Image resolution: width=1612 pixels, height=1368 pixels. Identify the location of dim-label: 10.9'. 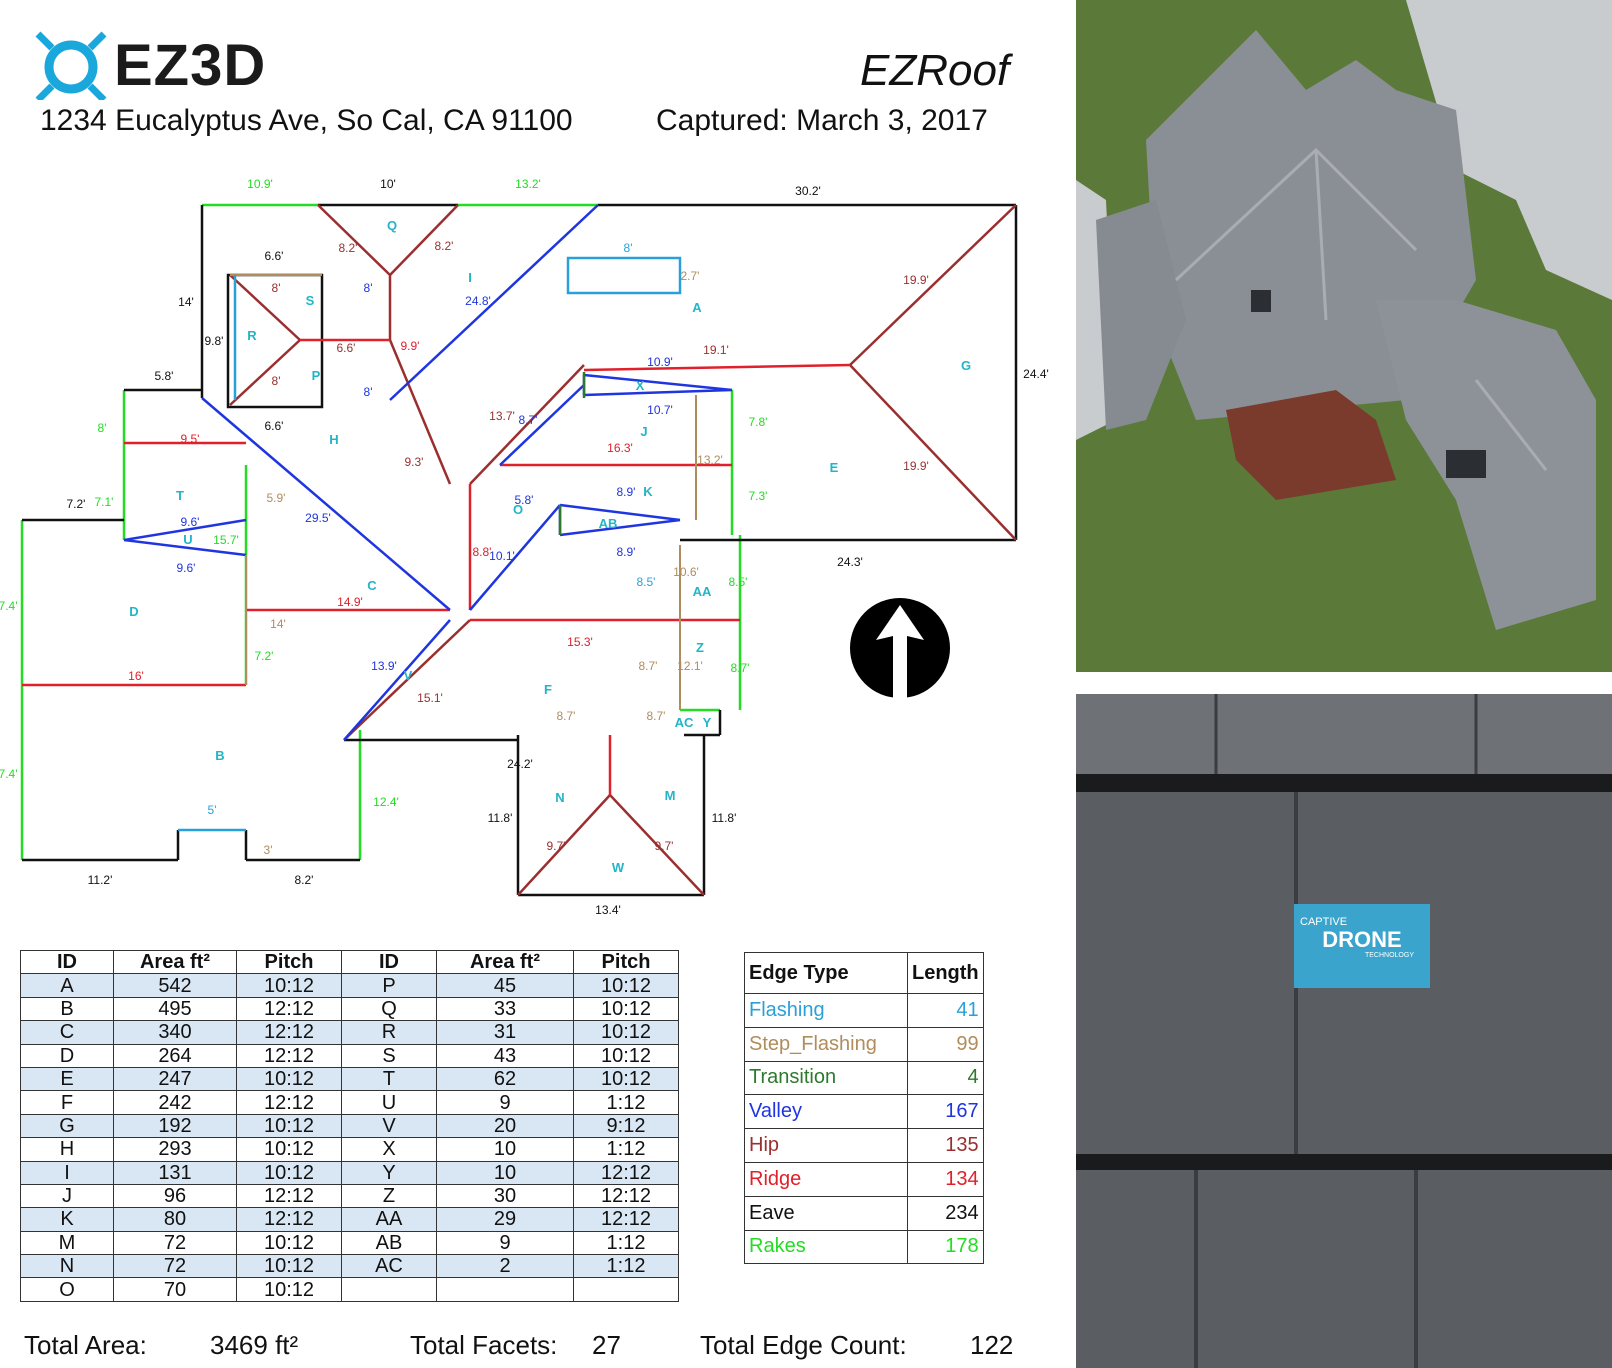
(660, 362).